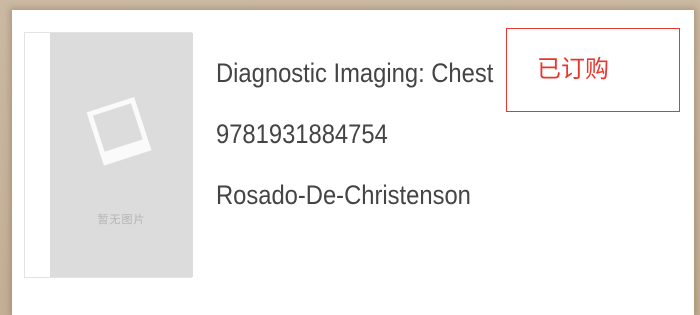  I want to click on book-author: Rosado-De-Christenson, so click(343, 195).